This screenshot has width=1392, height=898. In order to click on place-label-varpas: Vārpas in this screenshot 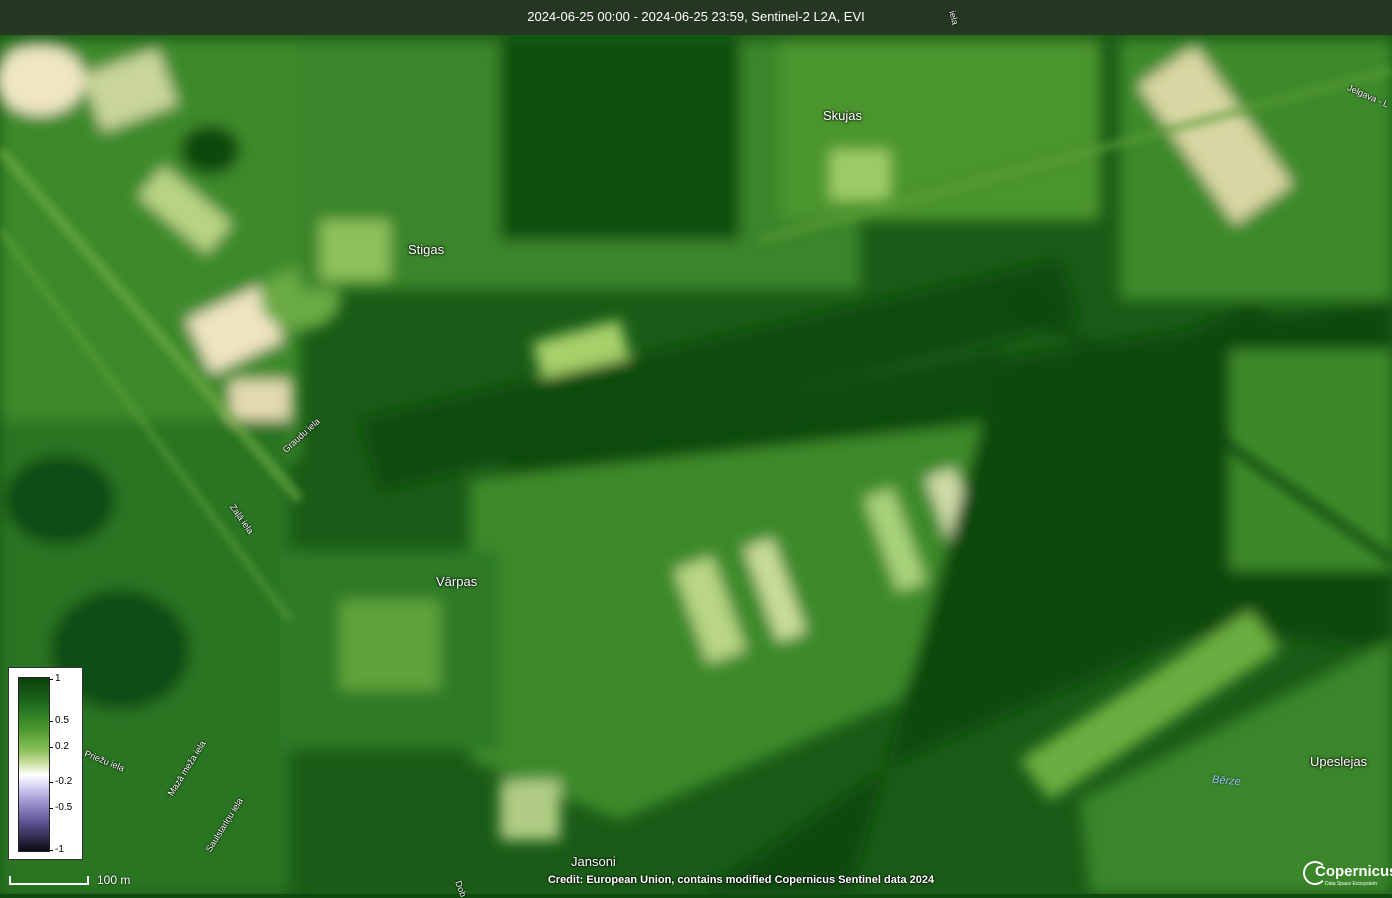, I will do `click(457, 581)`.